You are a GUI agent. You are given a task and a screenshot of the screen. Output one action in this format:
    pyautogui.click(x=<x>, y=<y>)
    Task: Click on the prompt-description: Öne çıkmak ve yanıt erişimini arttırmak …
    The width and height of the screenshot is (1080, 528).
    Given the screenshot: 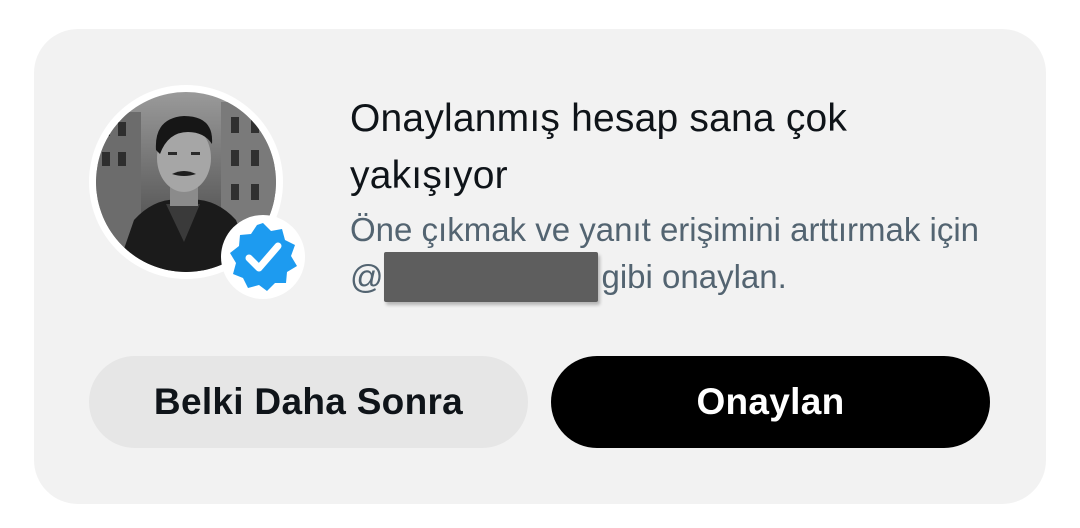 What is the action you would take?
    pyautogui.click(x=680, y=254)
    